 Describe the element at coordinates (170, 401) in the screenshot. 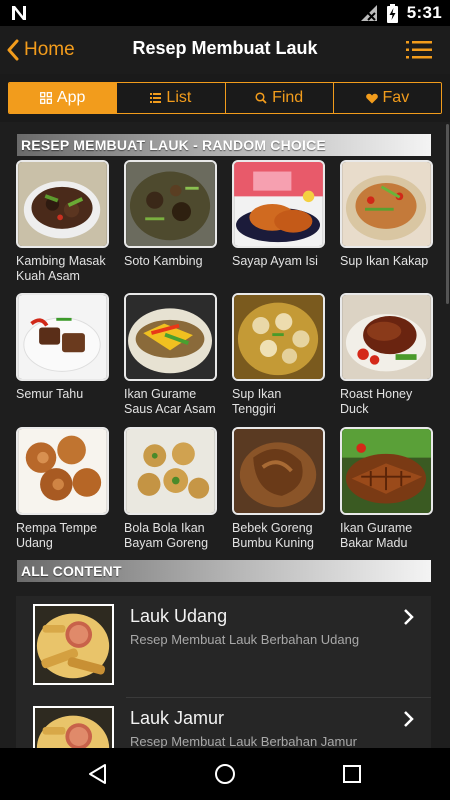

I see `recipe-label: Ikan Gurame Saus Acar Asam` at that location.